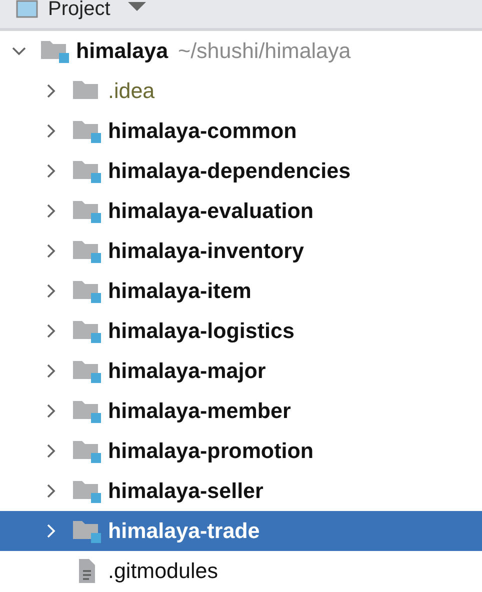  I want to click on tree-item-label: himalaya, so click(122, 51).